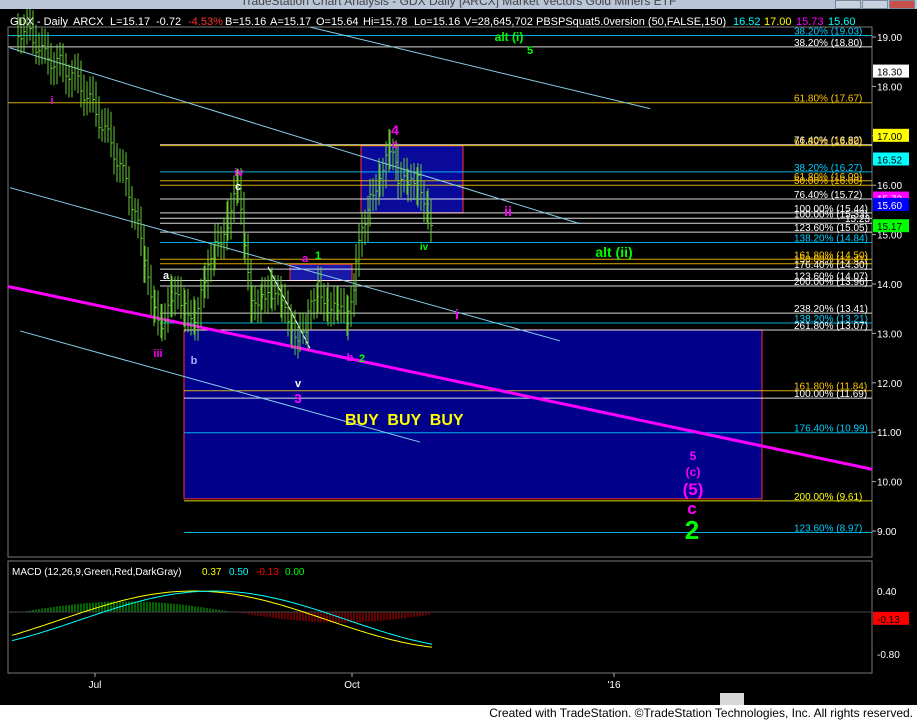 The height and width of the screenshot is (721, 917). I want to click on y-axis-label: 18.00, so click(889, 87).